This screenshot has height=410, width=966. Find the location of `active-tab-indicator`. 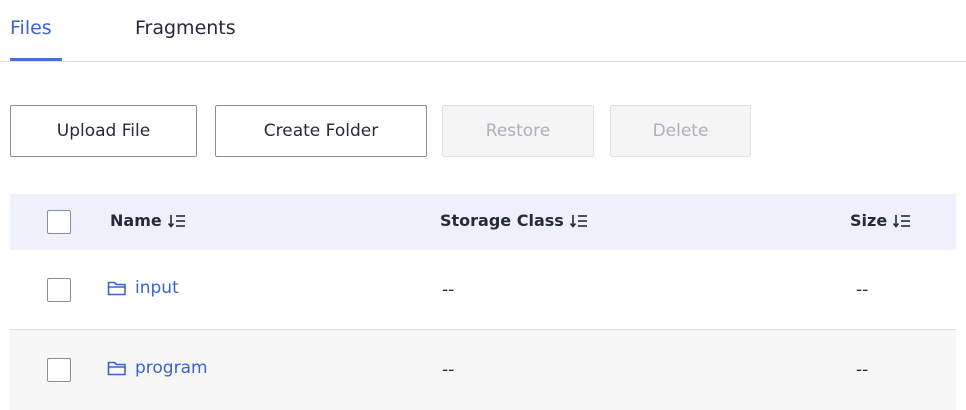

active-tab-indicator is located at coordinates (36, 59).